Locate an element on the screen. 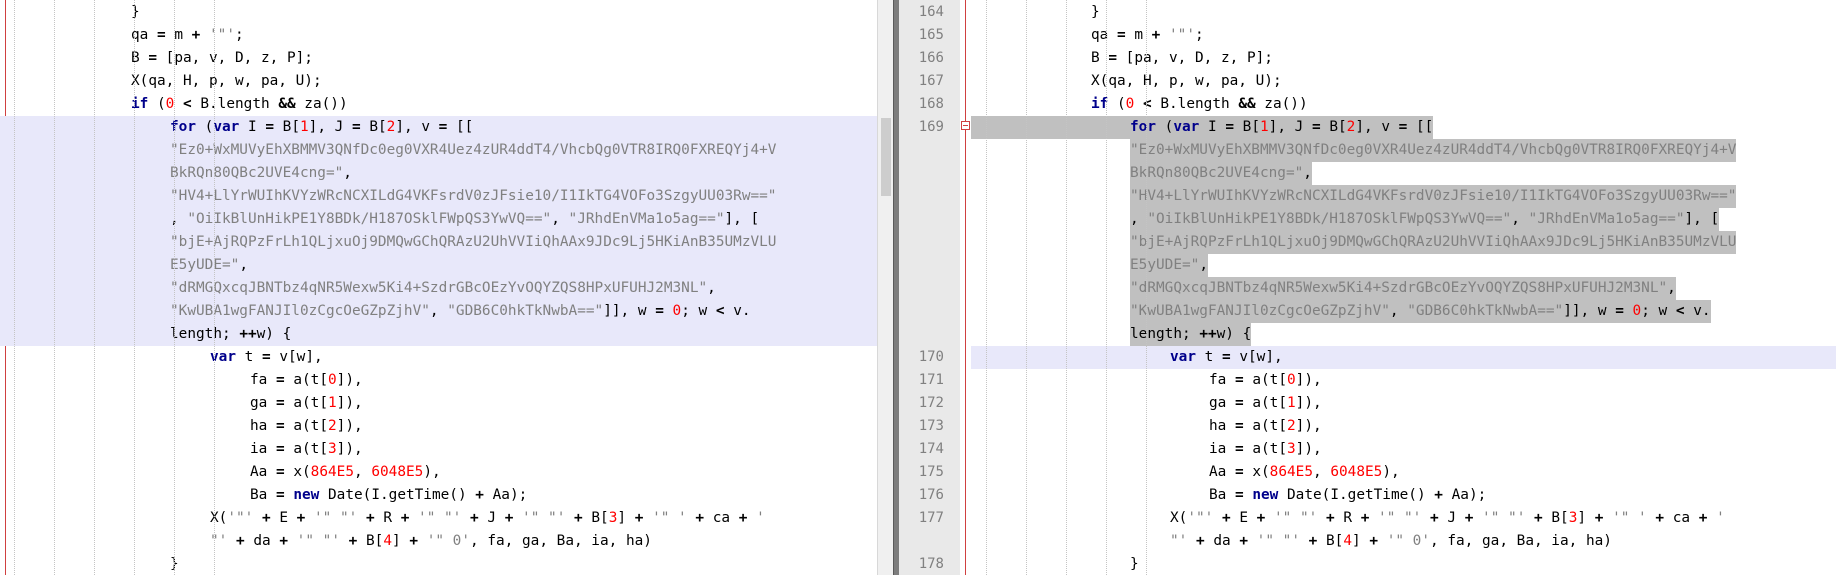 This screenshot has height=575, width=1836. code-line: ia = a(t[3]), is located at coordinates (438, 449).